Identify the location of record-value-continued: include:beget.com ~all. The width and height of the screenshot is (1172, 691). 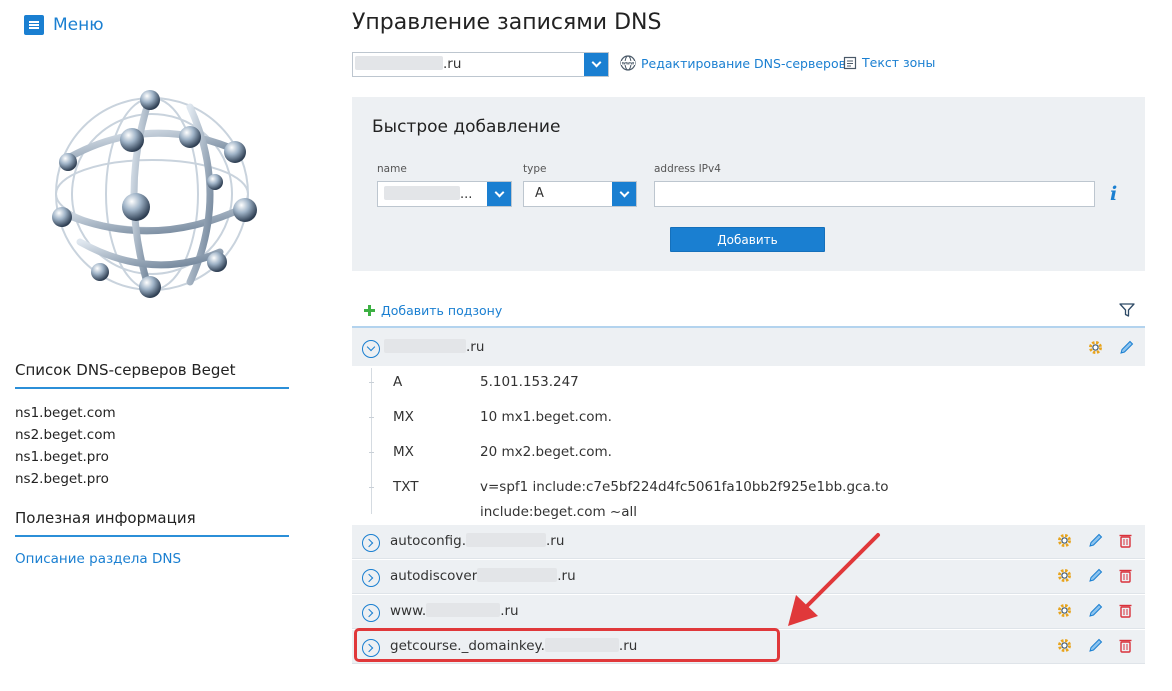
(559, 512).